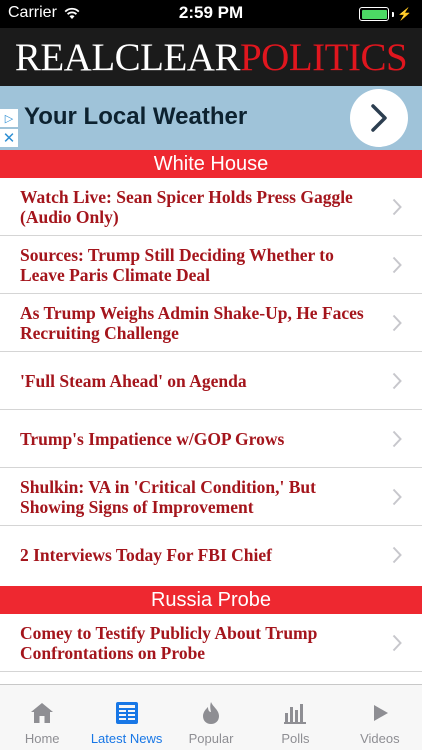 Image resolution: width=422 pixels, height=750 pixels. Describe the element at coordinates (211, 164) in the screenshot. I see `section-header-white-house: White House` at that location.